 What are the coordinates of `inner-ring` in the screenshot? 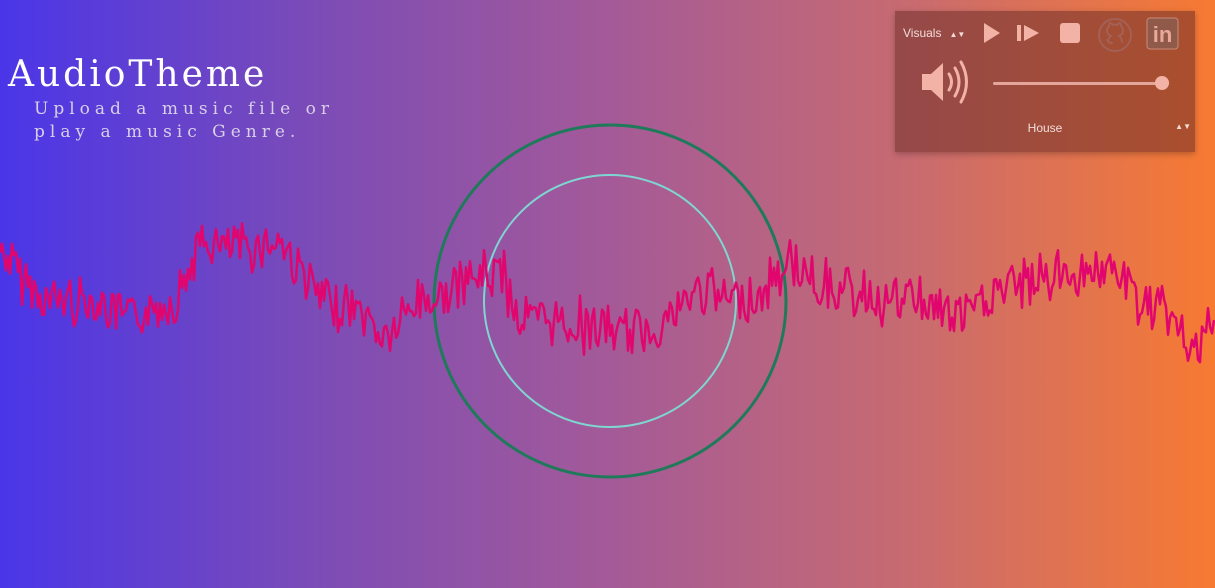 It's located at (610, 301).